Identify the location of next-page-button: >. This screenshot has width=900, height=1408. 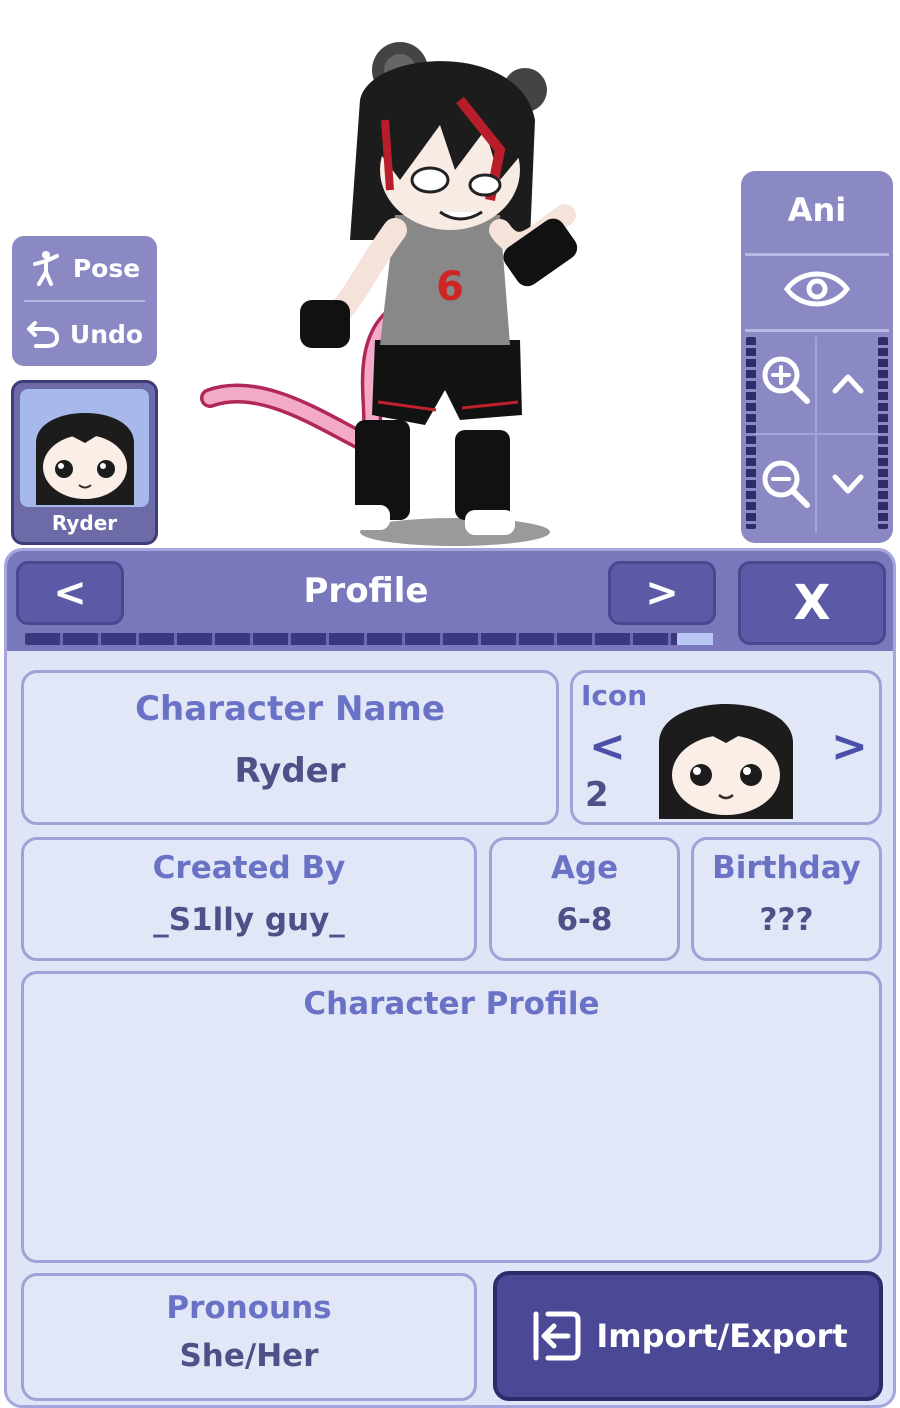
(662, 593).